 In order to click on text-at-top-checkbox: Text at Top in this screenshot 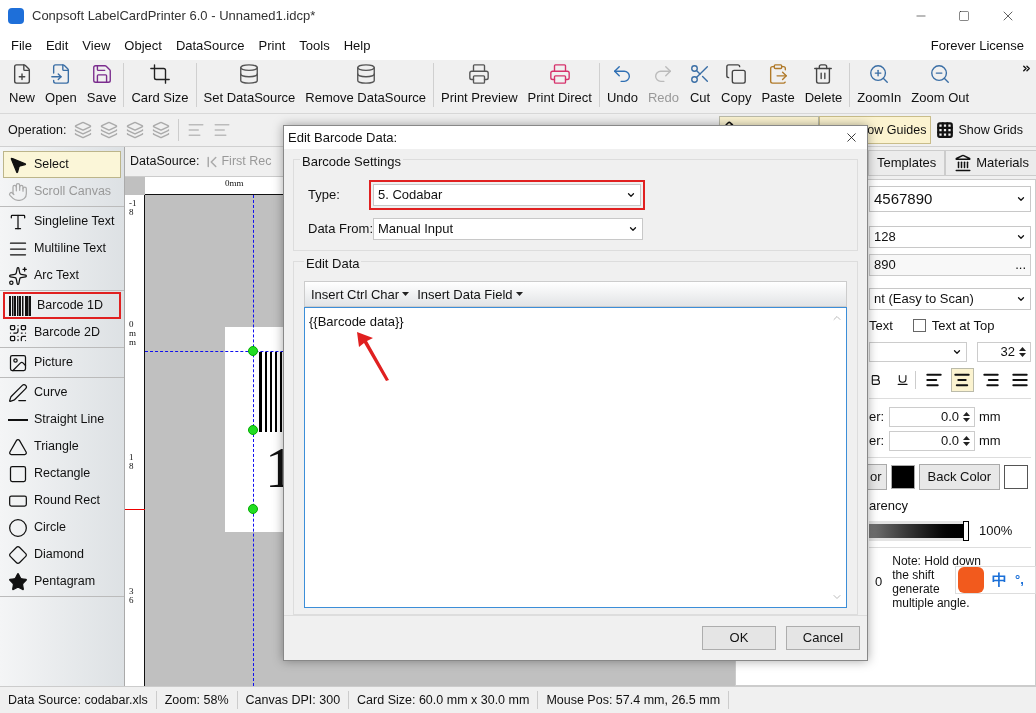, I will do `click(953, 326)`.